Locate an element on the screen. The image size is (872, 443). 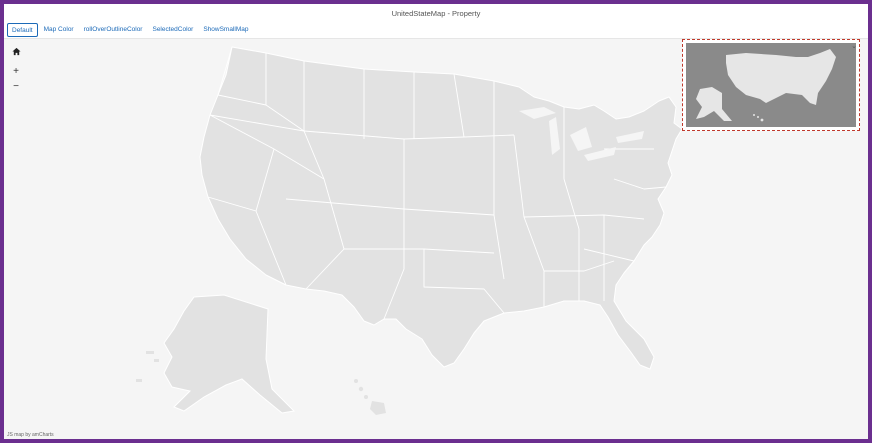
tab-show-small-map: ShowSmallMap is located at coordinates (225, 30).